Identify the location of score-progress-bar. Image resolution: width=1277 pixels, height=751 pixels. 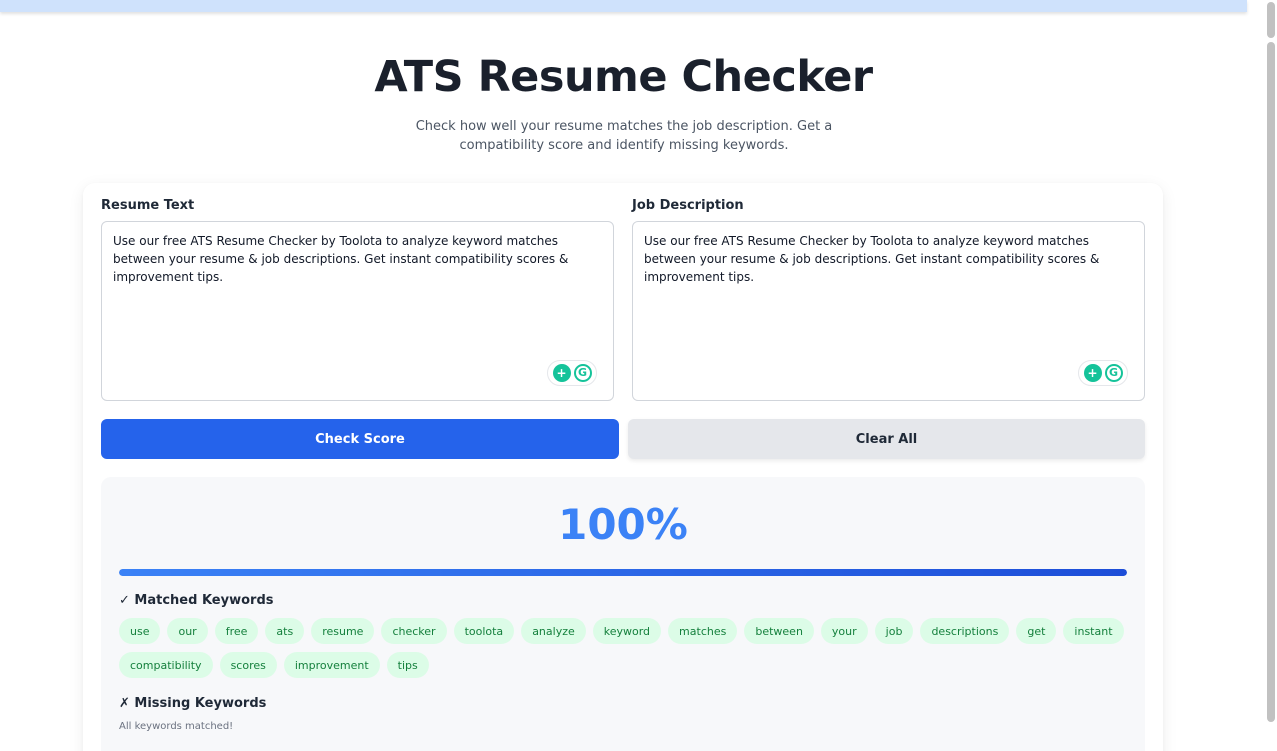
(623, 572).